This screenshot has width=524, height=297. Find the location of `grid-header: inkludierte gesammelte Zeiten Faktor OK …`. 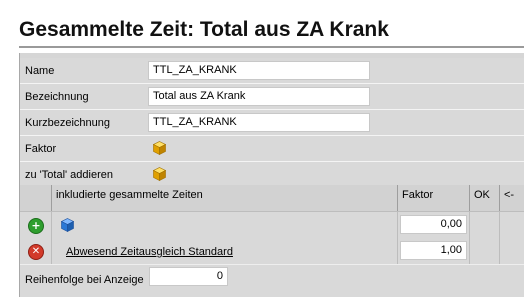

grid-header: inkludierte gesammelte Zeiten Faktor OK … is located at coordinates (272, 198).